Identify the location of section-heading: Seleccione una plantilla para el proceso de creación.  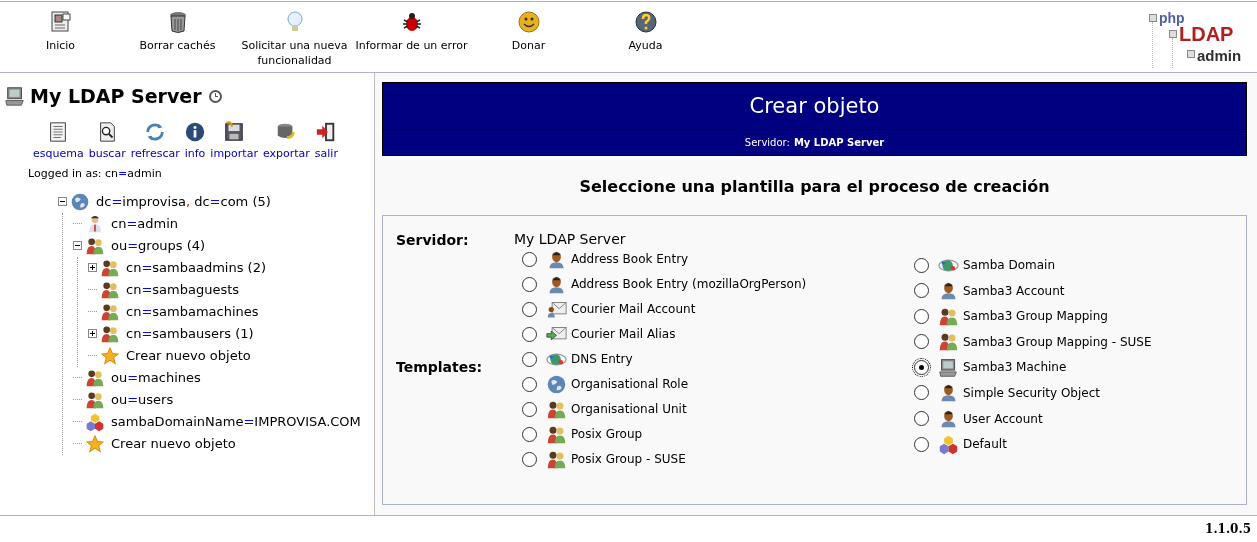
(814, 187).